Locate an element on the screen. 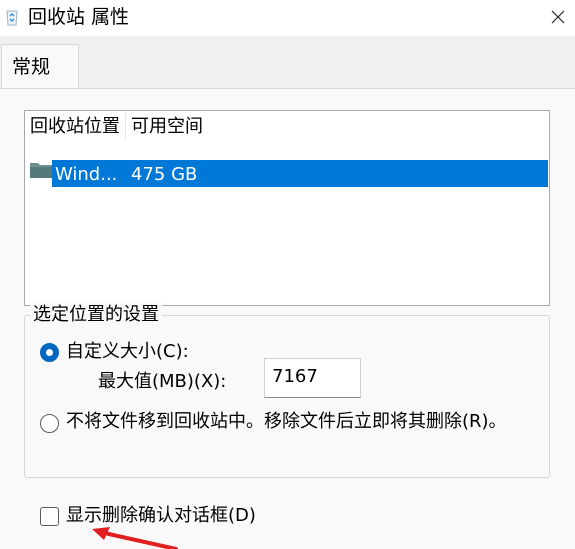 The width and height of the screenshot is (575, 549). custom-size-label: 自定义大小(C): is located at coordinates (127, 352).